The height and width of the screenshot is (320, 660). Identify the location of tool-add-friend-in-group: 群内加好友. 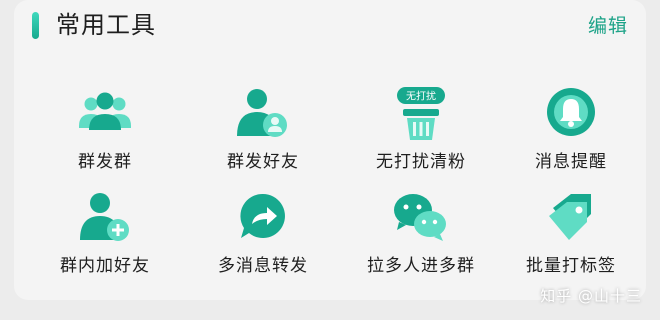
(105, 240).